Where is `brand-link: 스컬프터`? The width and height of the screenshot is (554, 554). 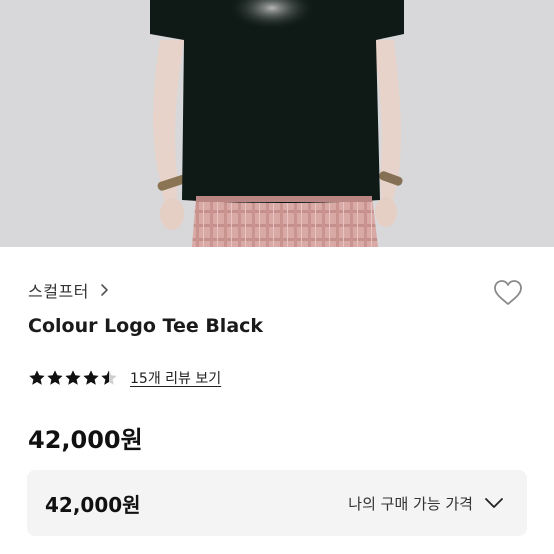
brand-link: 스컬프터 is located at coordinates (70, 290).